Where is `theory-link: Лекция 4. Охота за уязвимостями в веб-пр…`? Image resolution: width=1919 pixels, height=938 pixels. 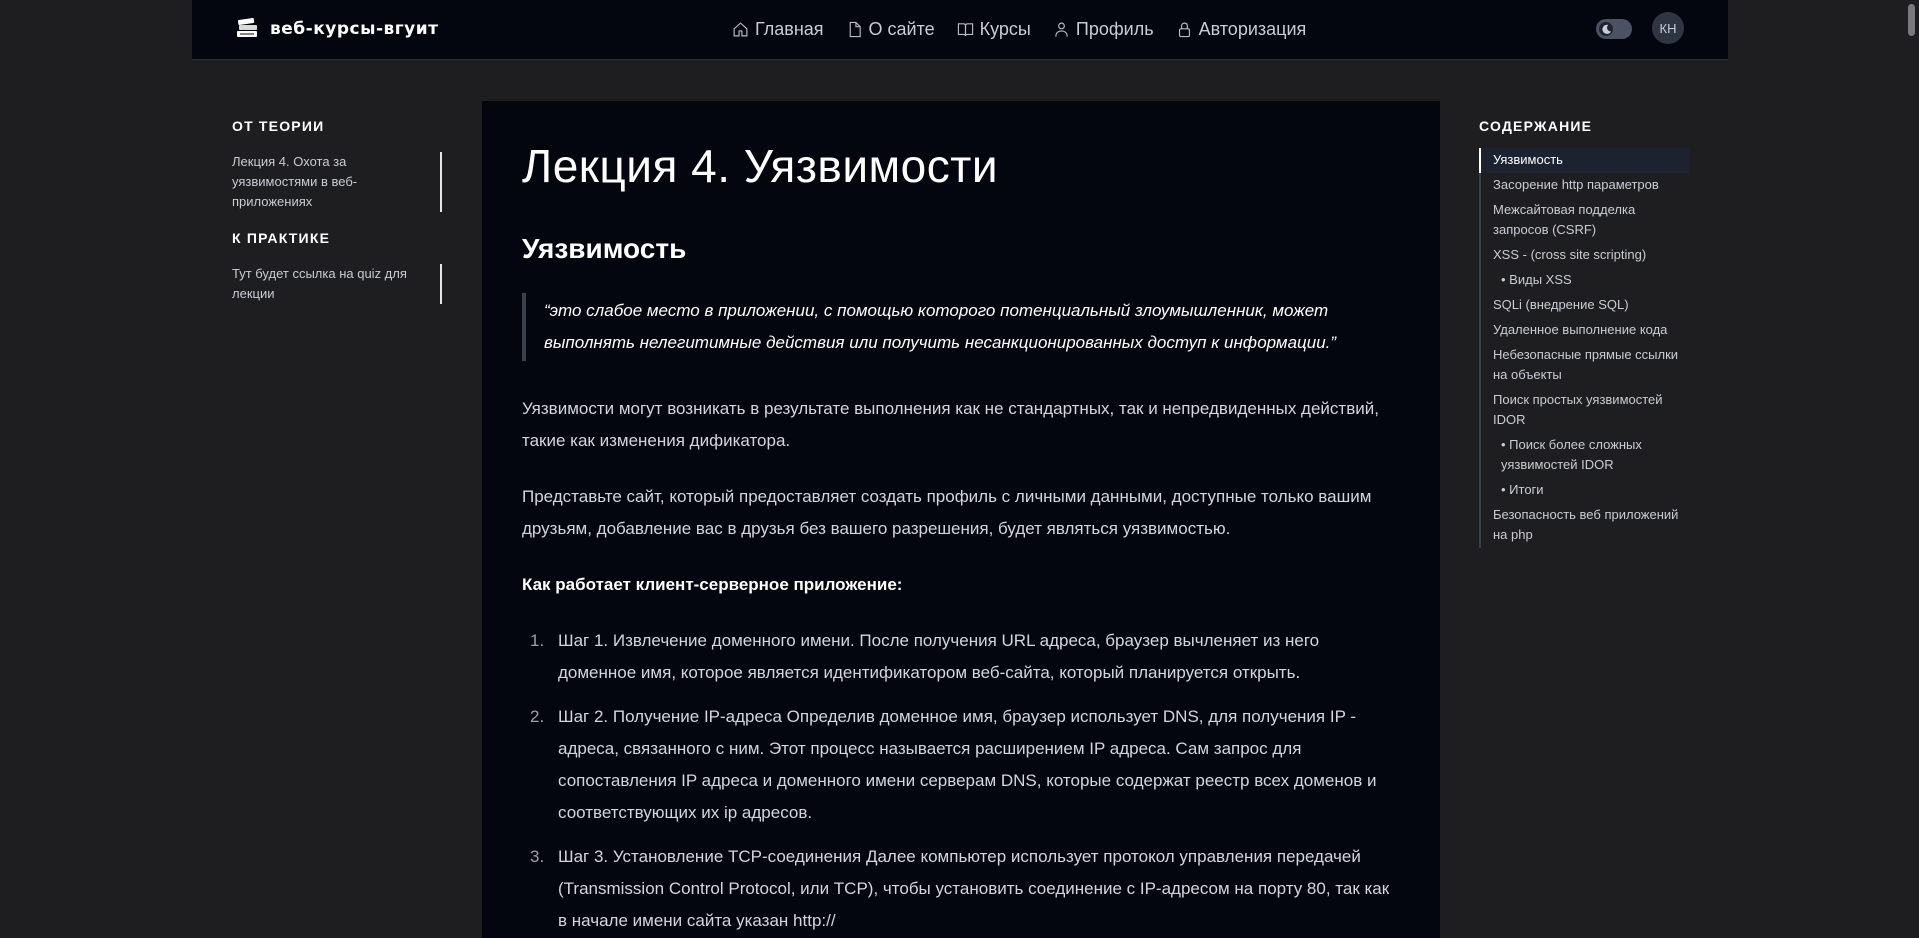 theory-link: Лекция 4. Охота за уязвимостями в веб-пр… is located at coordinates (337, 182).